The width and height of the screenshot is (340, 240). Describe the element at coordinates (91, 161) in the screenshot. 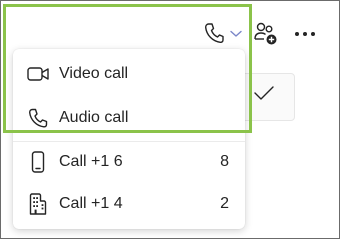

I see `menu-item-label: Call +1 6` at that location.